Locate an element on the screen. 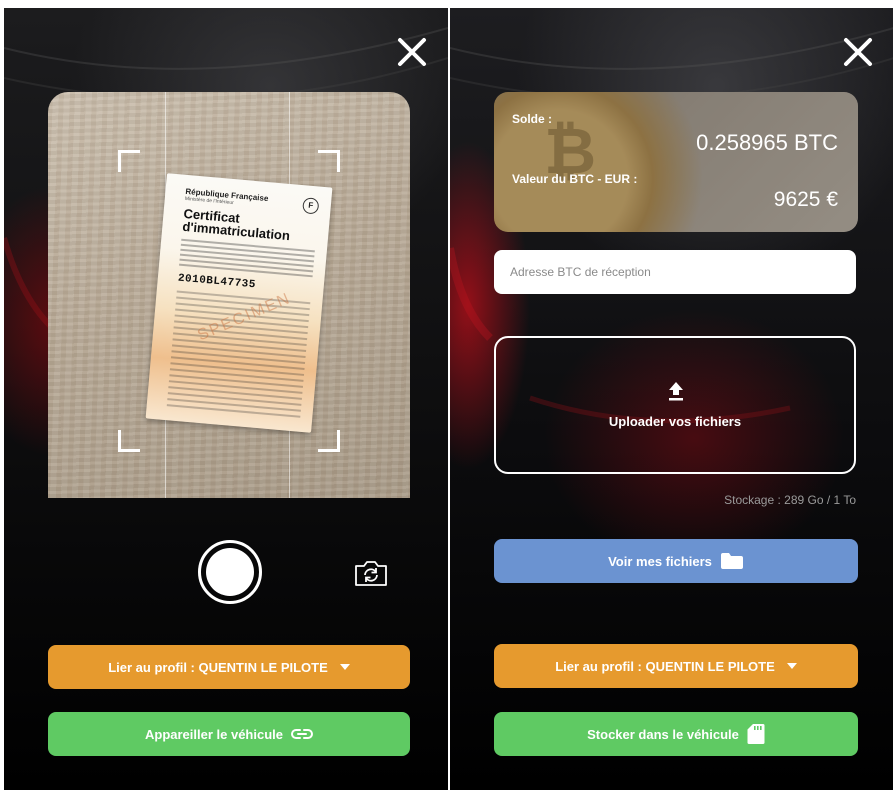 Image resolution: width=893 pixels, height=800 pixels. shutter-button is located at coordinates (230, 572).